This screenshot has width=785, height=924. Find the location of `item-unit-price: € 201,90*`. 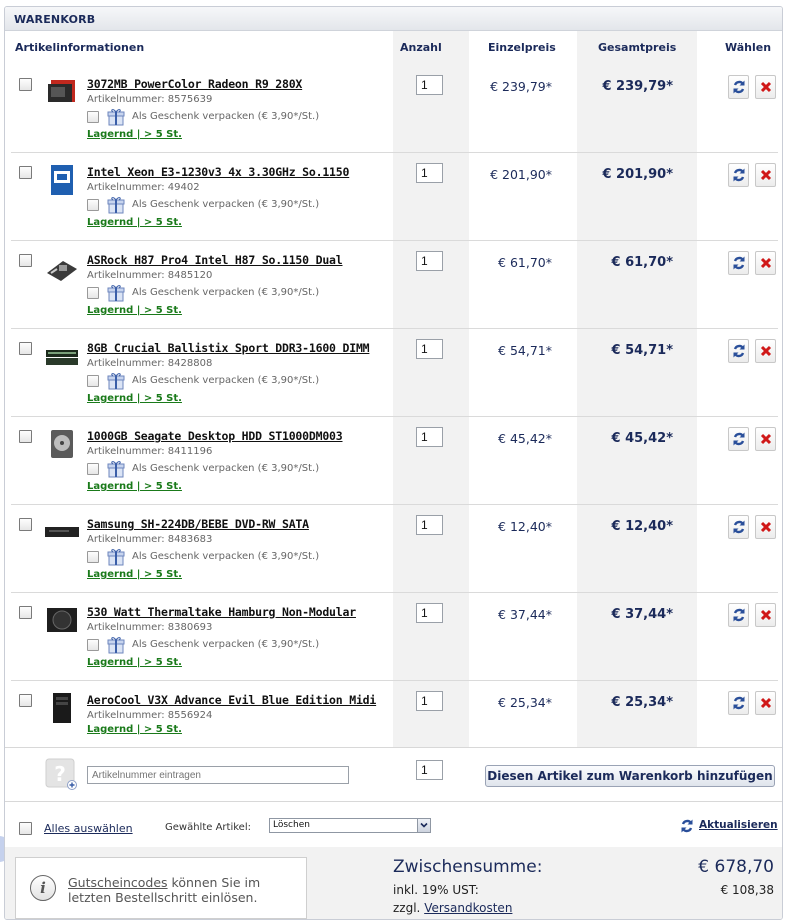

item-unit-price: € 201,90* is located at coordinates (521, 174).